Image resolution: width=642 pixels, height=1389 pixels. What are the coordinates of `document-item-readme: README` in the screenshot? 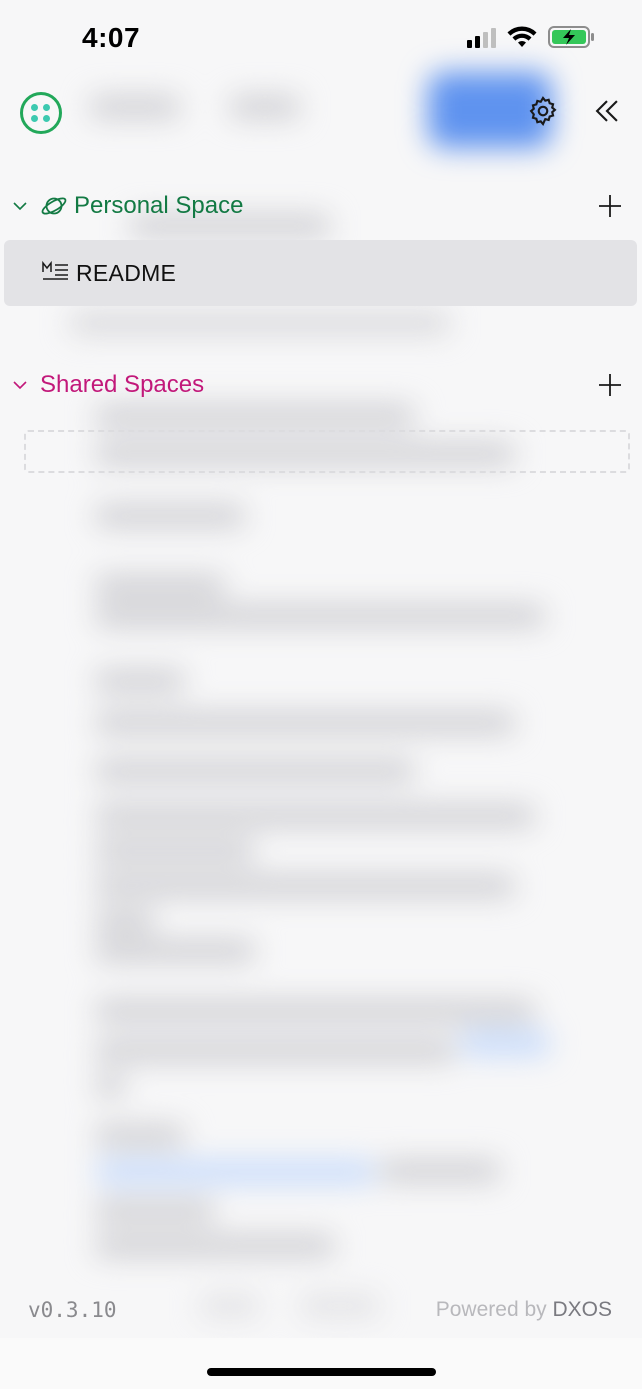 It's located at (320, 273).